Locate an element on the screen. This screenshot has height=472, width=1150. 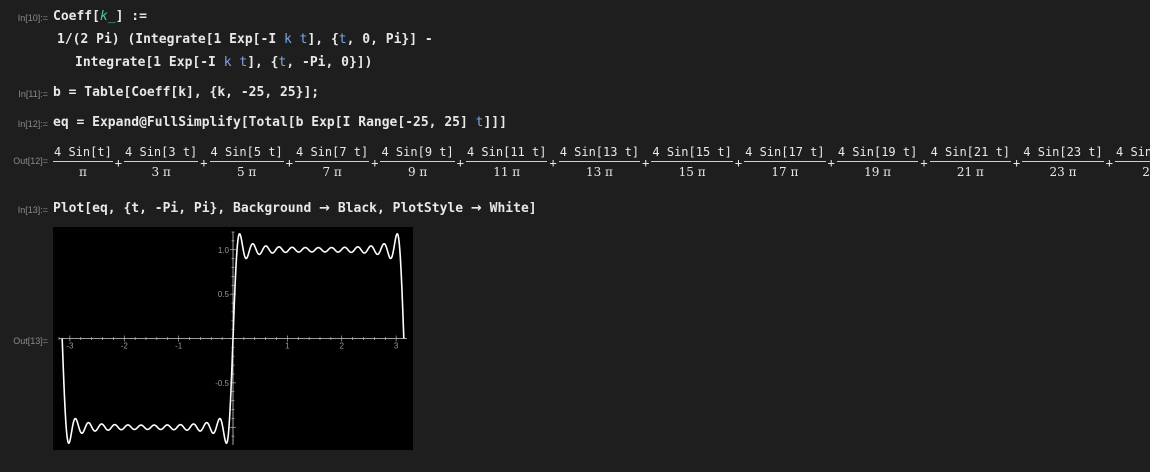
fraction-term: 4 Sin[15 t] 15 π is located at coordinates (692, 162).